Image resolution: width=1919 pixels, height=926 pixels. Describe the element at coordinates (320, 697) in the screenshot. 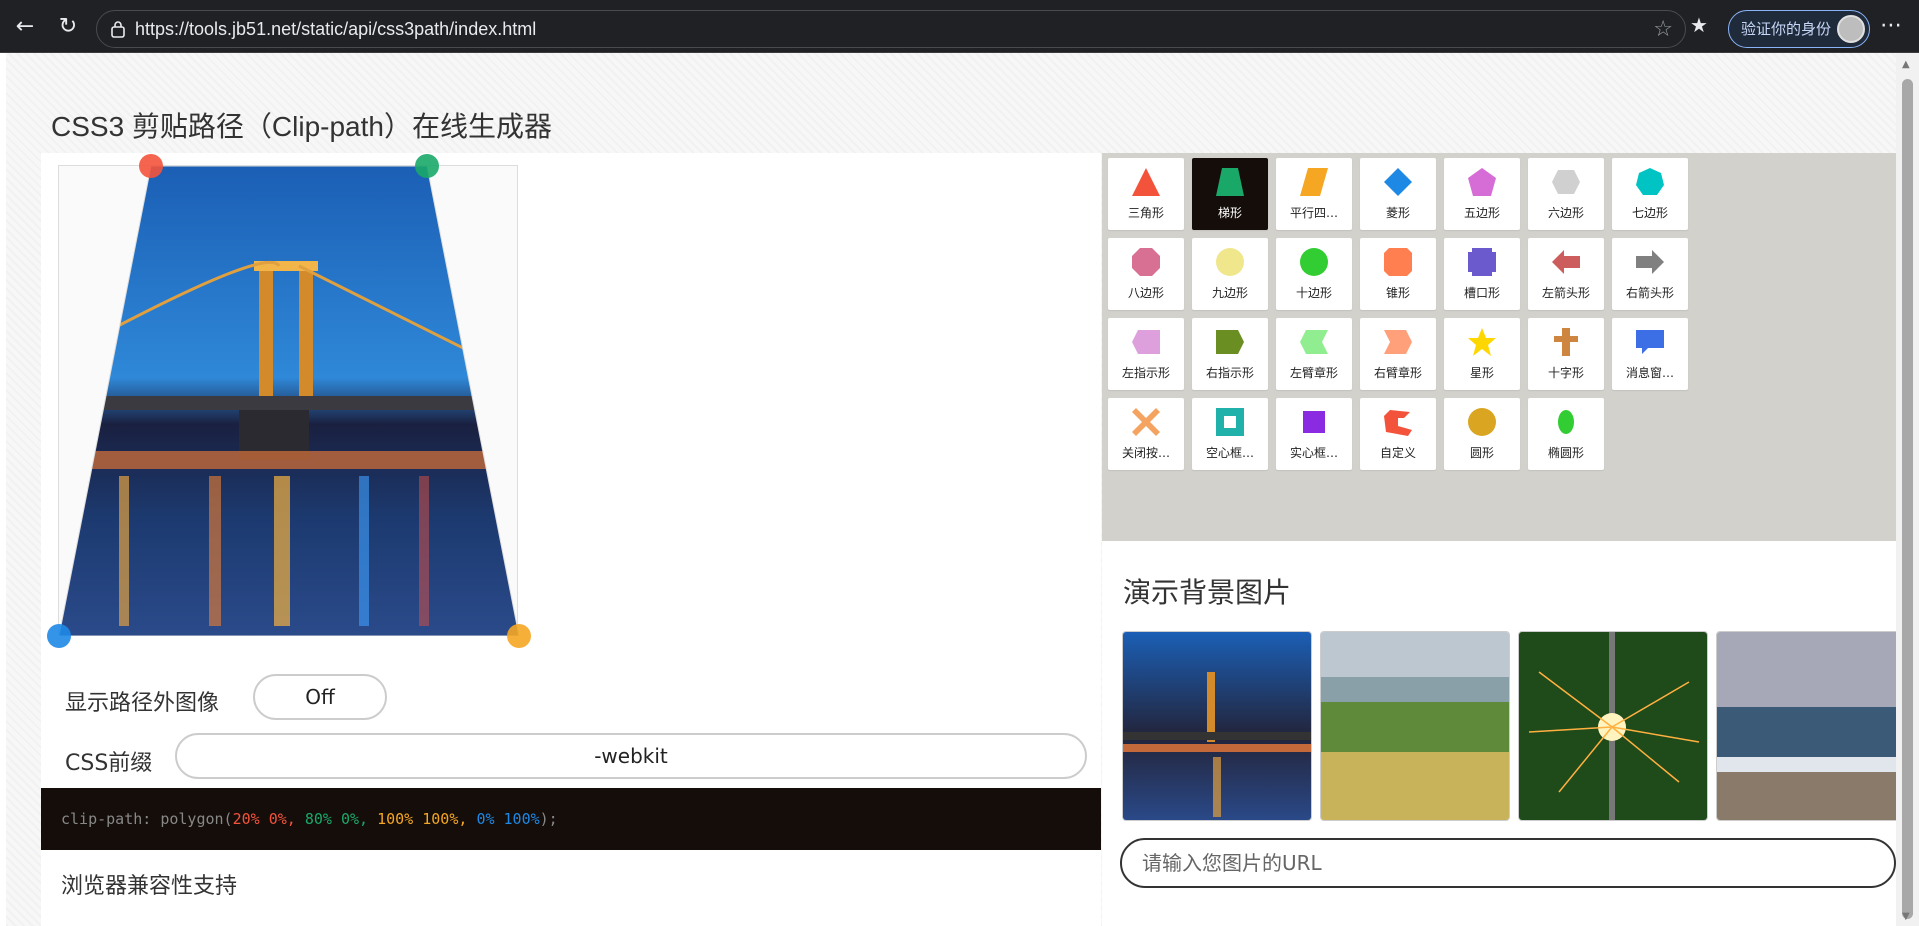

I see `show-outside-toggle: Off` at that location.